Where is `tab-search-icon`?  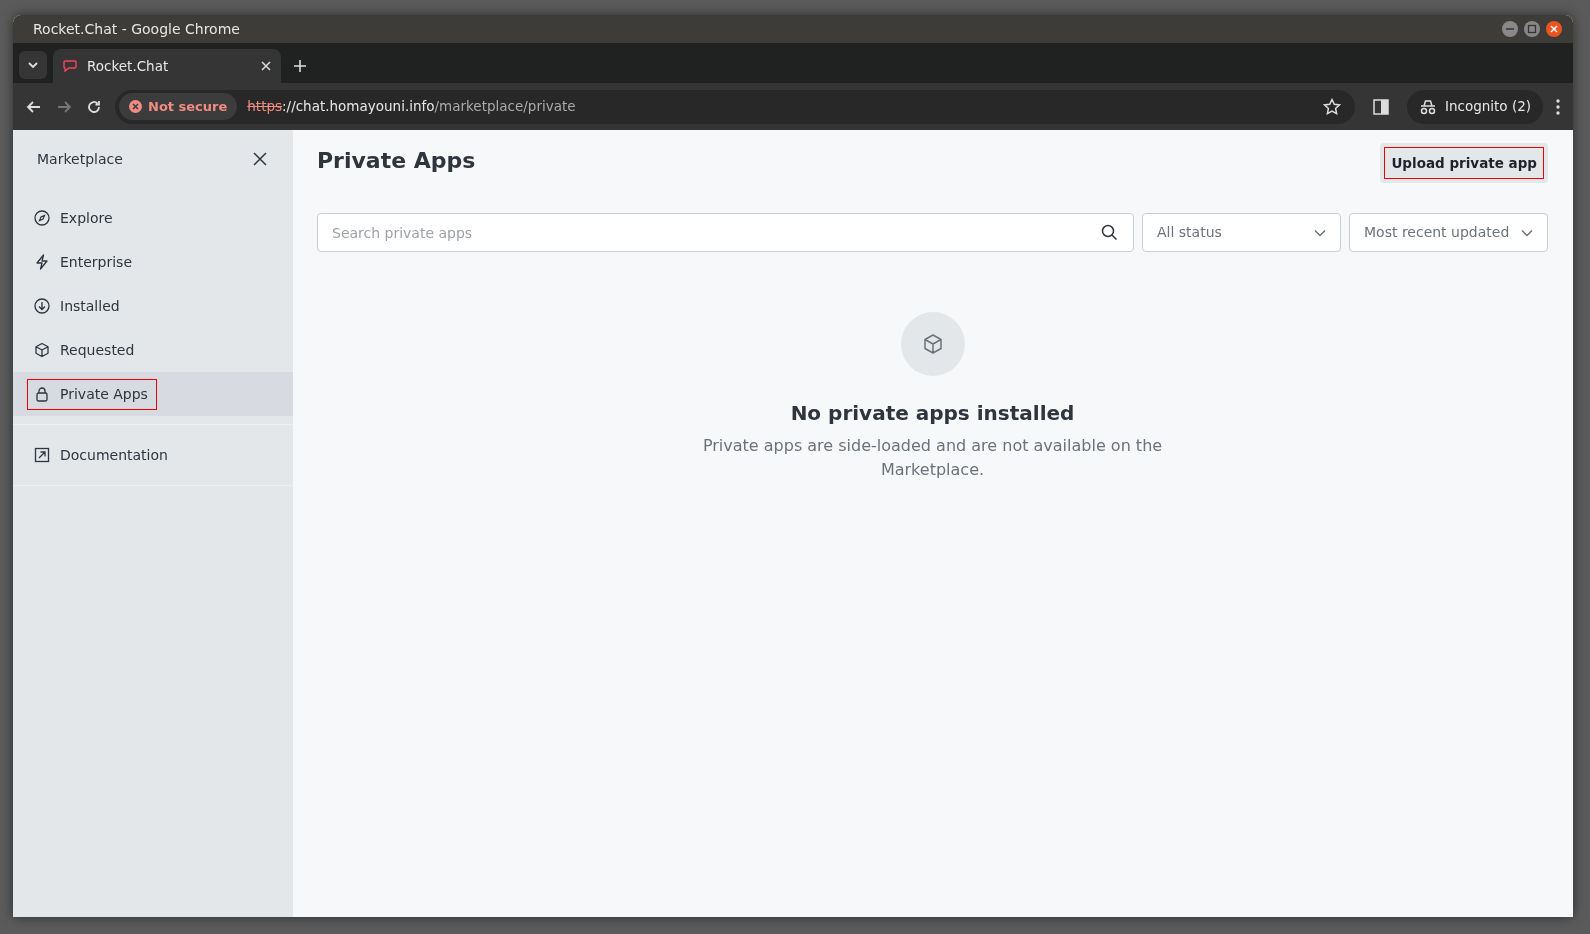 tab-search-icon is located at coordinates (33, 65).